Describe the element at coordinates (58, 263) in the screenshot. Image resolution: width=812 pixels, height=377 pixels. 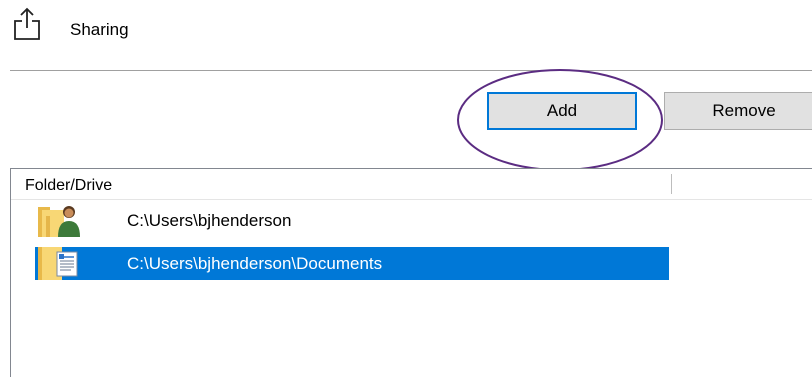
I see `documents-folder-icon` at that location.